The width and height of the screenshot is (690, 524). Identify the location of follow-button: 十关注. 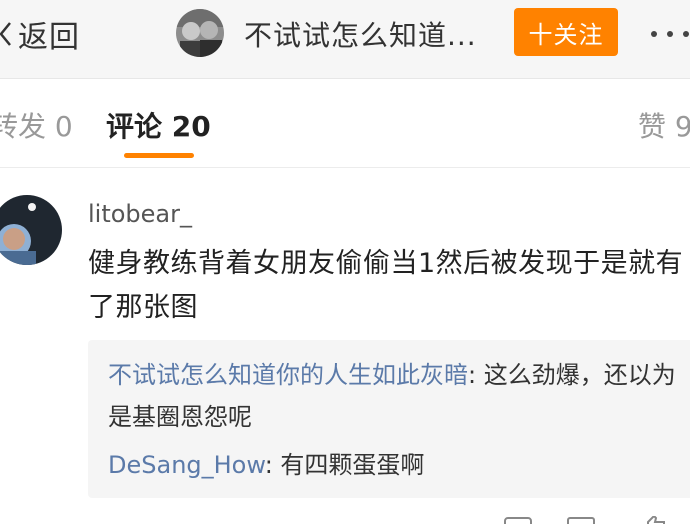
(566, 32).